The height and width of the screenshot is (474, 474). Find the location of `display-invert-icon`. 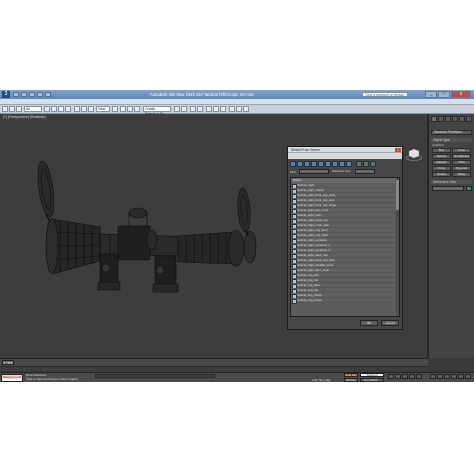

display-invert-icon is located at coordinates (373, 164).